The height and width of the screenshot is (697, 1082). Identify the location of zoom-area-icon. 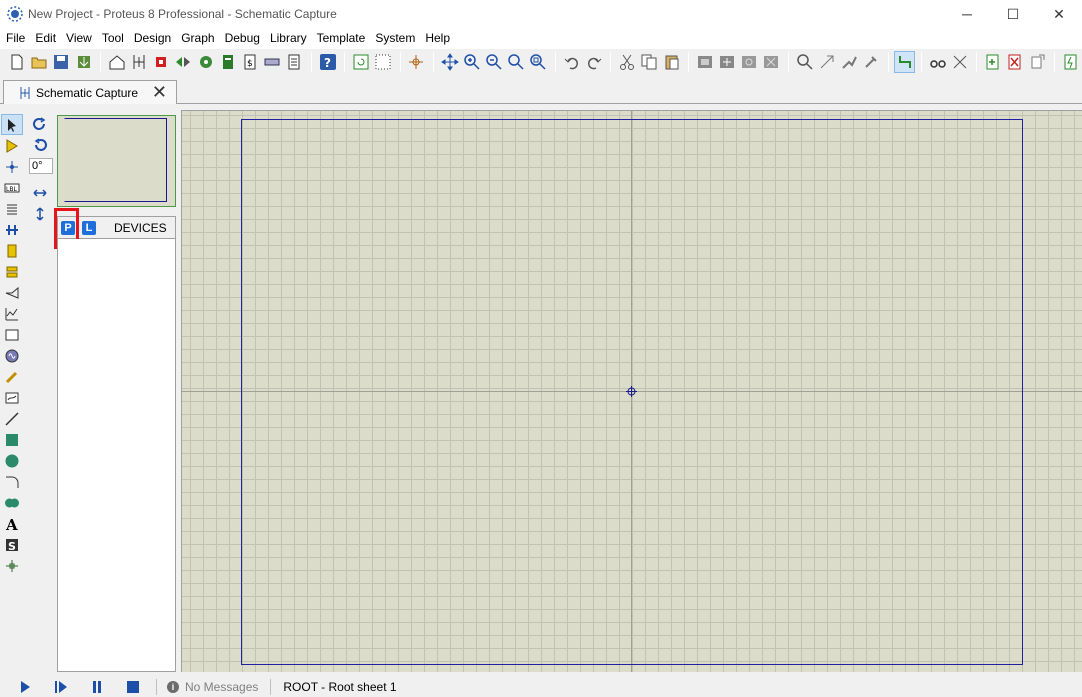
(539, 62).